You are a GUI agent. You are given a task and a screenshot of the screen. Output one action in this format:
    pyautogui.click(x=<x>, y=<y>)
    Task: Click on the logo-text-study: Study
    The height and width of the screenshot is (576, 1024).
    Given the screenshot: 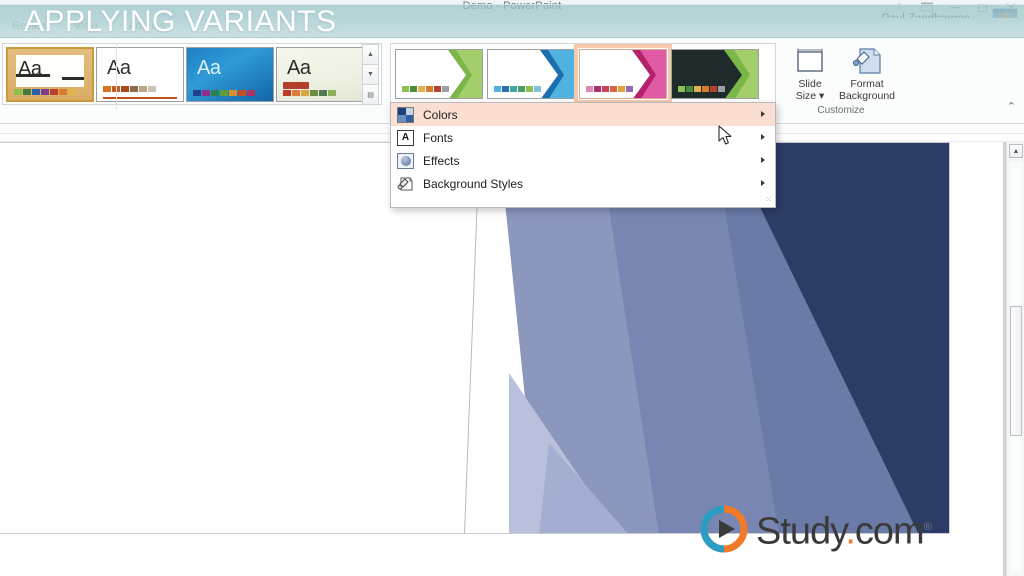 What is the action you would take?
    pyautogui.click(x=801, y=531)
    